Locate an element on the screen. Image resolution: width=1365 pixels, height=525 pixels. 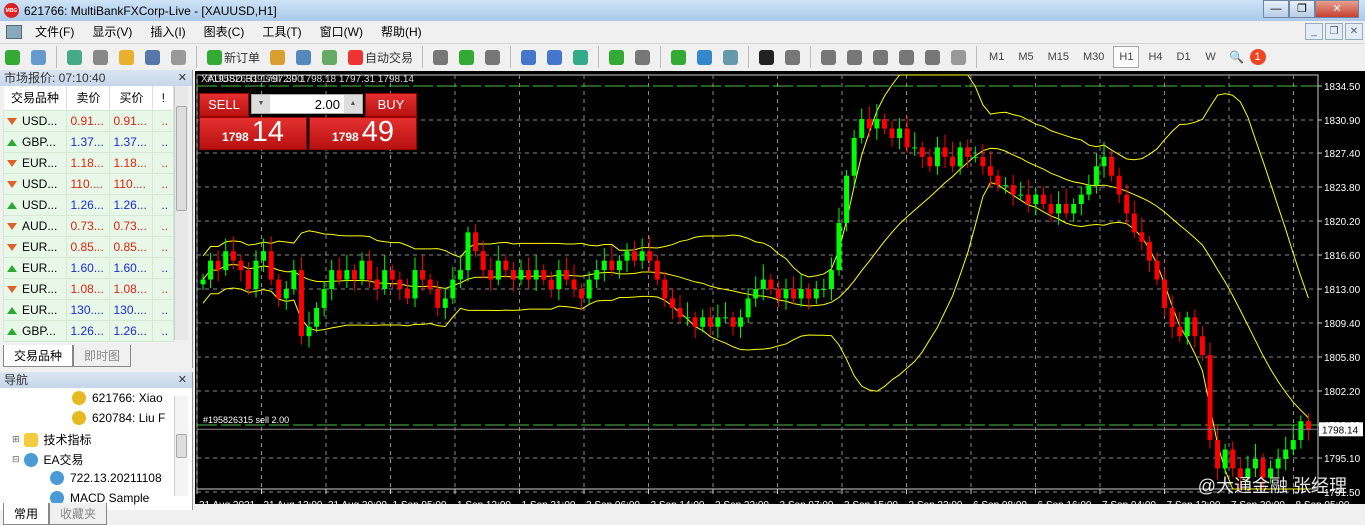
menu-charts: 图表(C) is located at coordinates (224, 31).